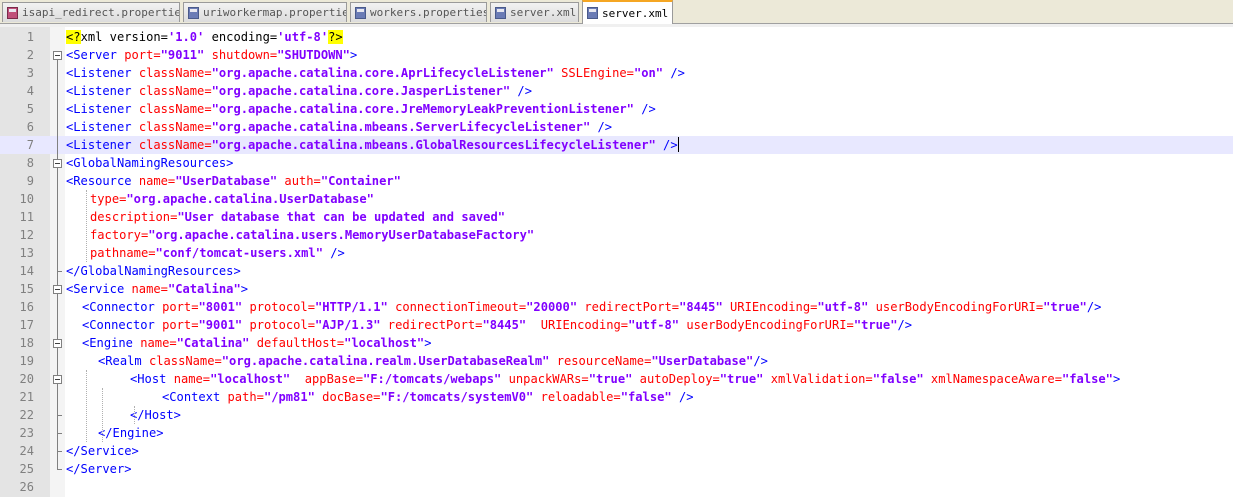  I want to click on xml-attr-token: name=, so click(157, 181).